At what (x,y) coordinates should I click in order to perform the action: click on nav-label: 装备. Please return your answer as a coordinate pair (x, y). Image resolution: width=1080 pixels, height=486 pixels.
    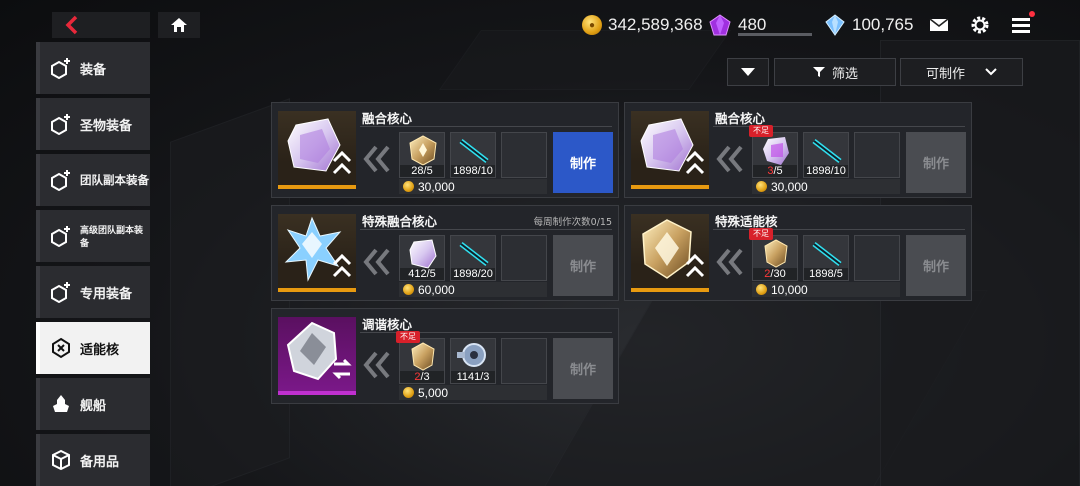
    Looking at the image, I should click on (93, 70).